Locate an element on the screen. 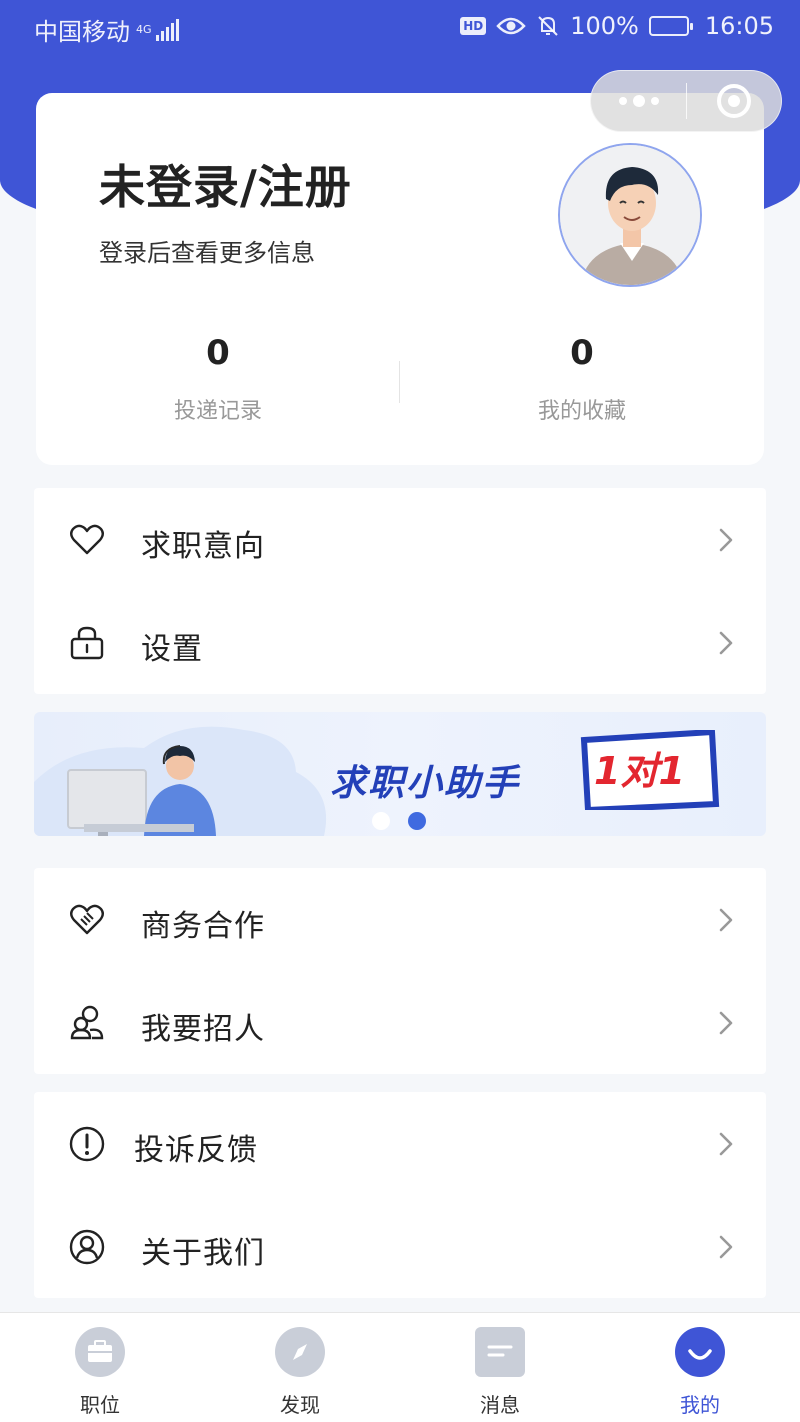  menu-group-primary: 求职意向 设置 is located at coordinates (400, 591).